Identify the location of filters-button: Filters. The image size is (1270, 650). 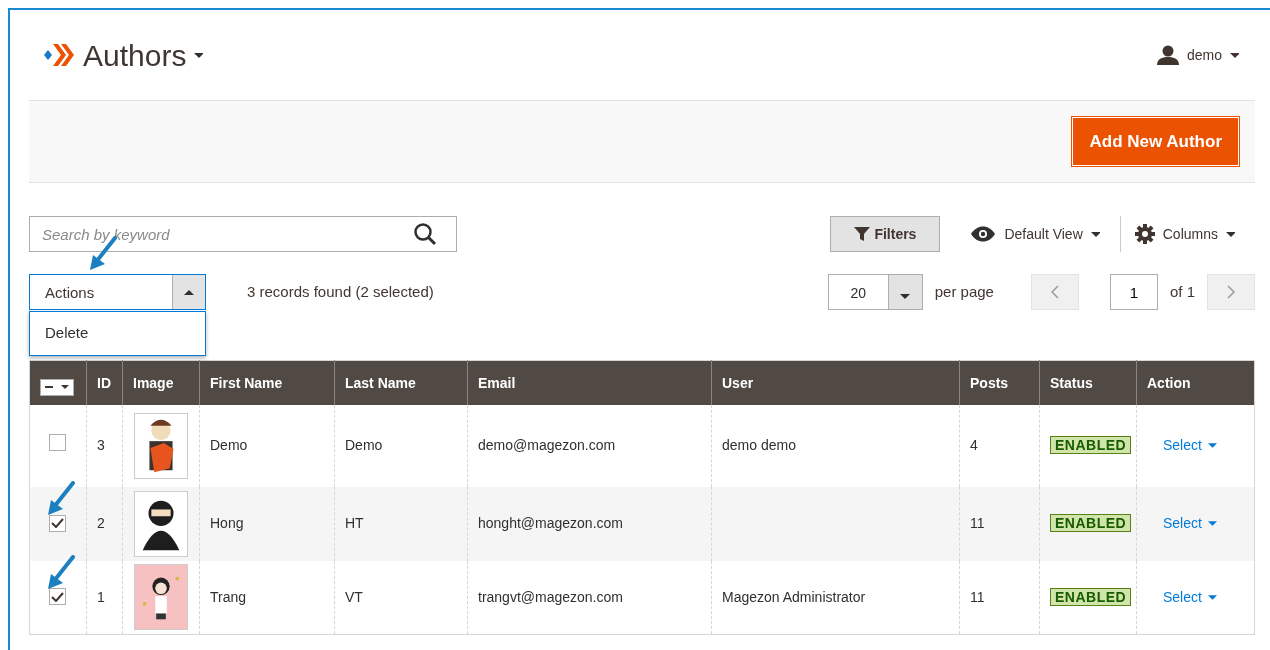
(885, 234).